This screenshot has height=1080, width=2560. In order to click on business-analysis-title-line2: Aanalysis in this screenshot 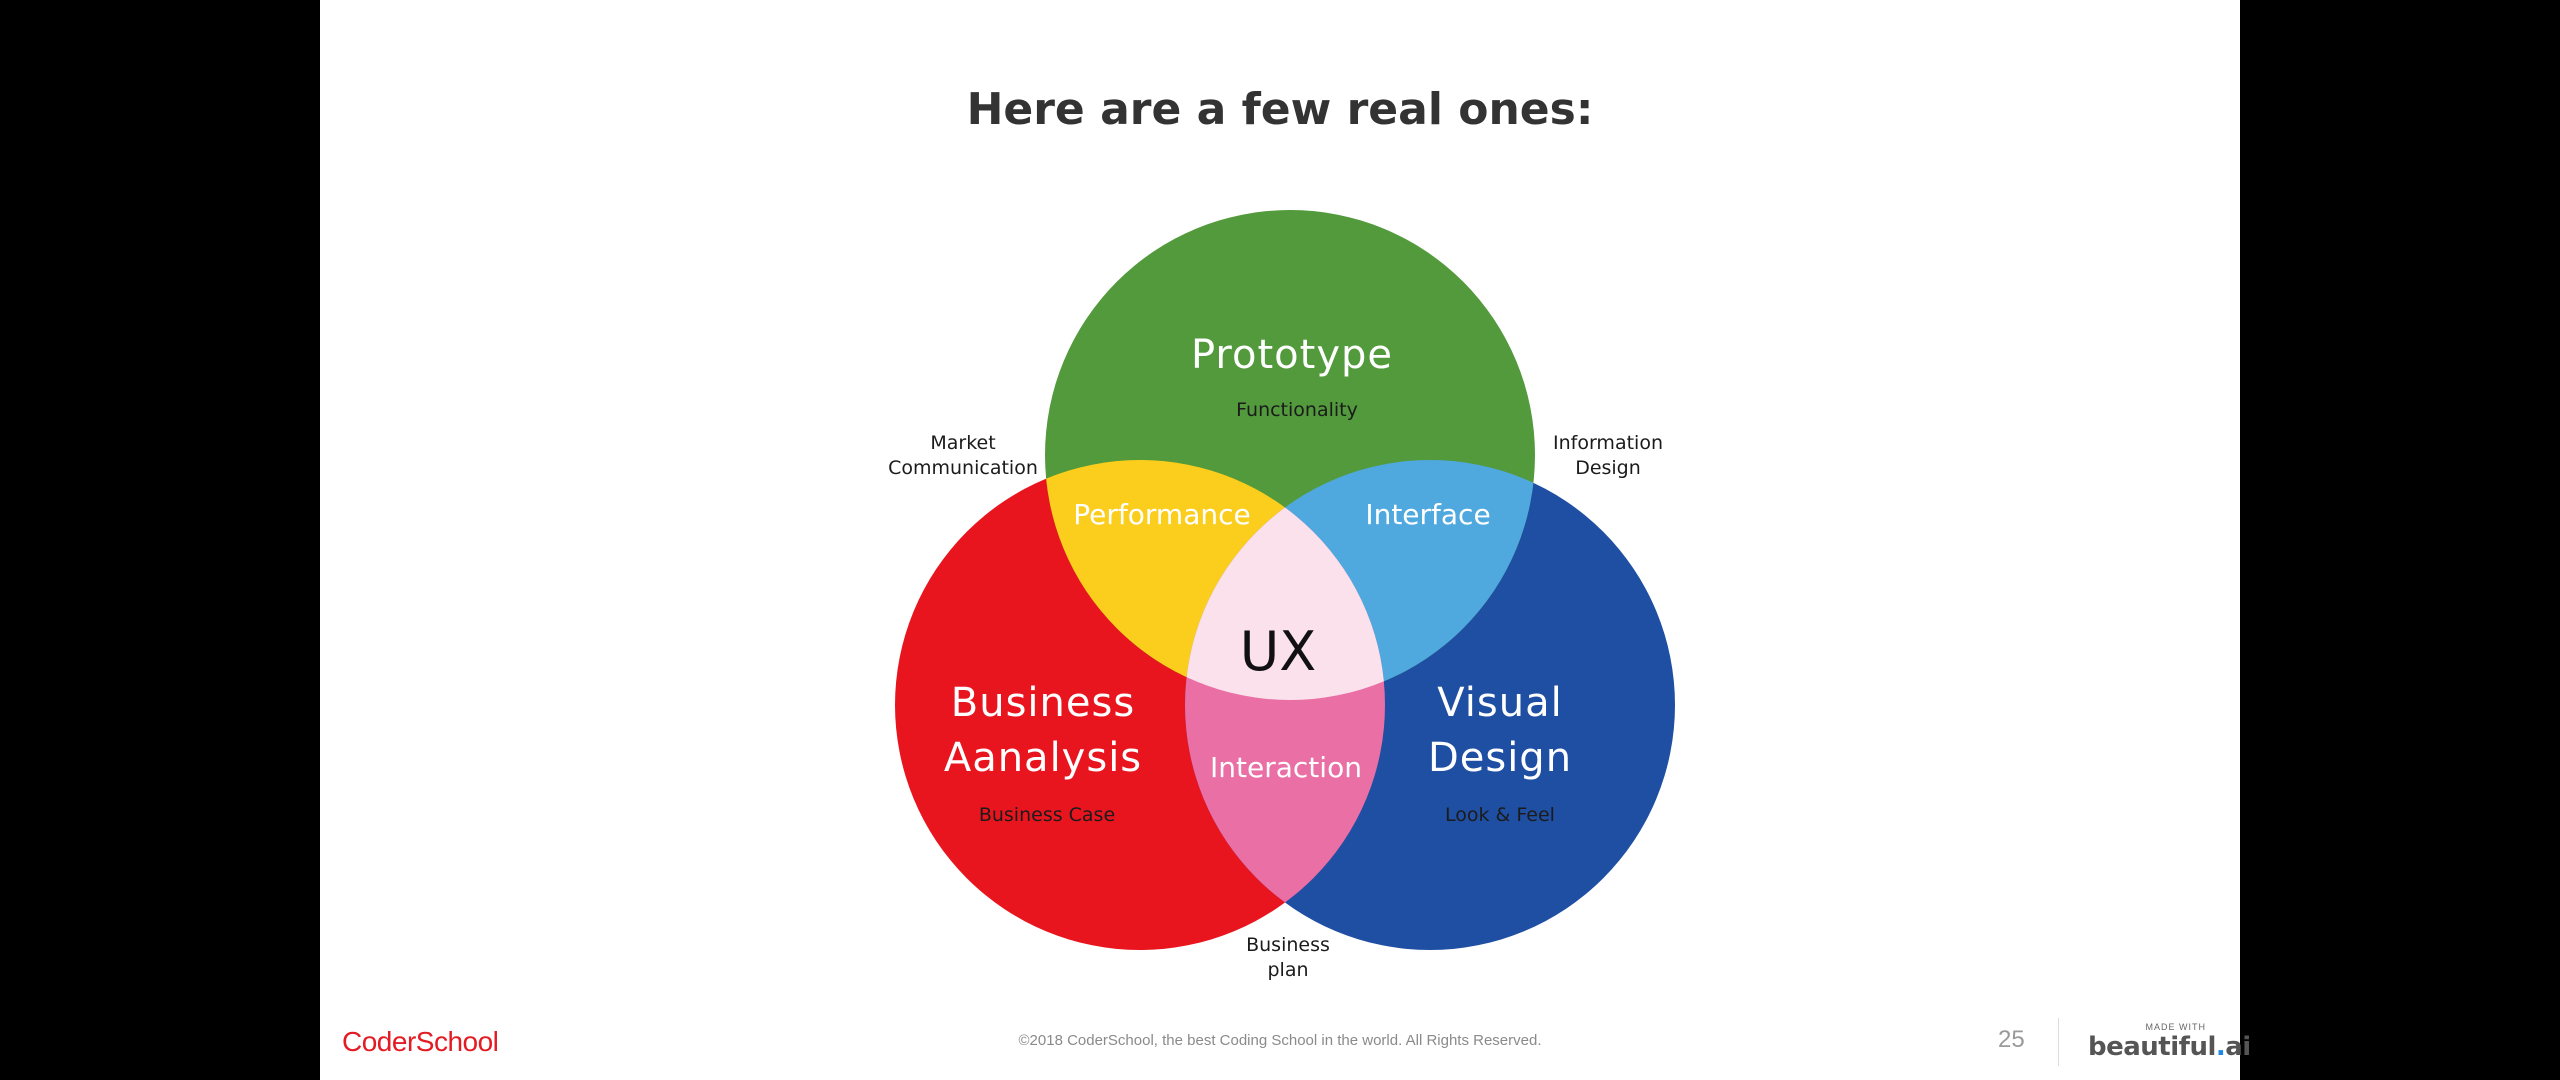, I will do `click(1043, 758)`.